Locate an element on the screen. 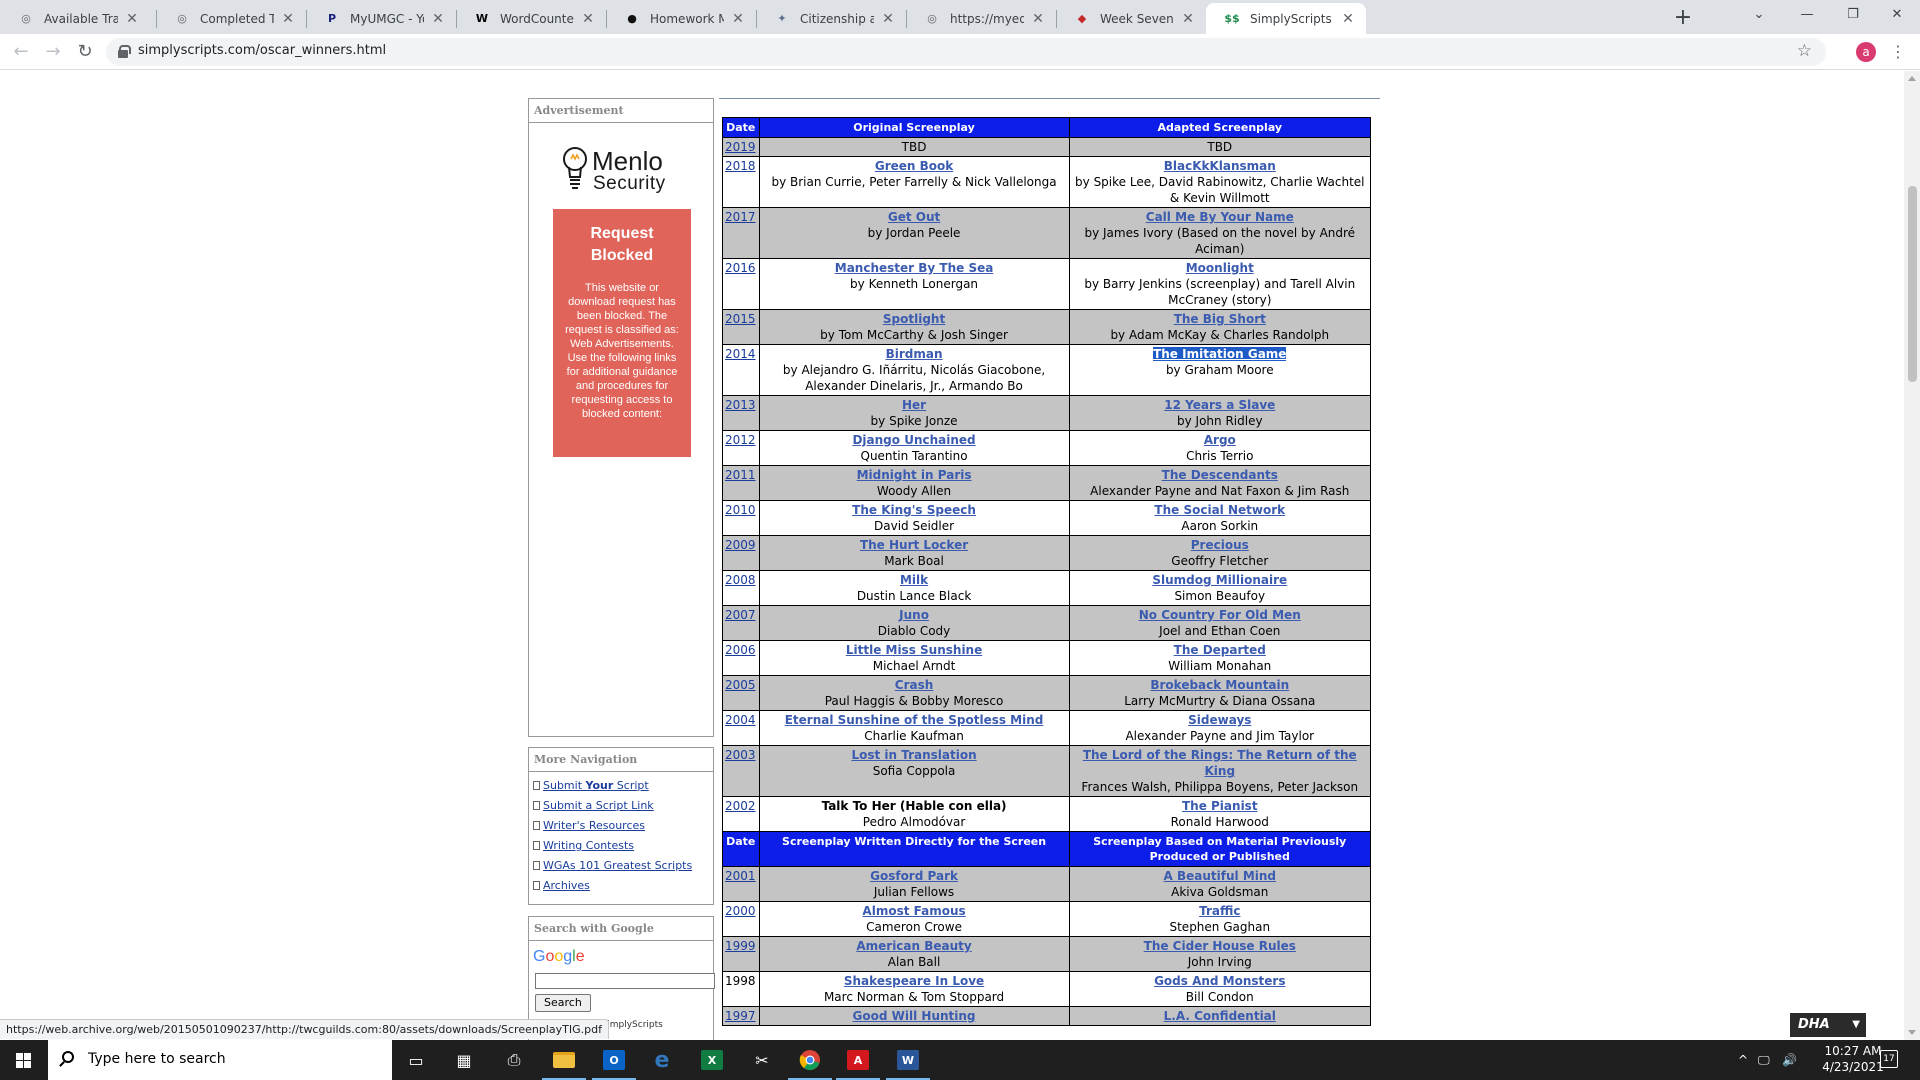 The image size is (1920, 1080). vertical-scrollbar is located at coordinates (1912, 555).